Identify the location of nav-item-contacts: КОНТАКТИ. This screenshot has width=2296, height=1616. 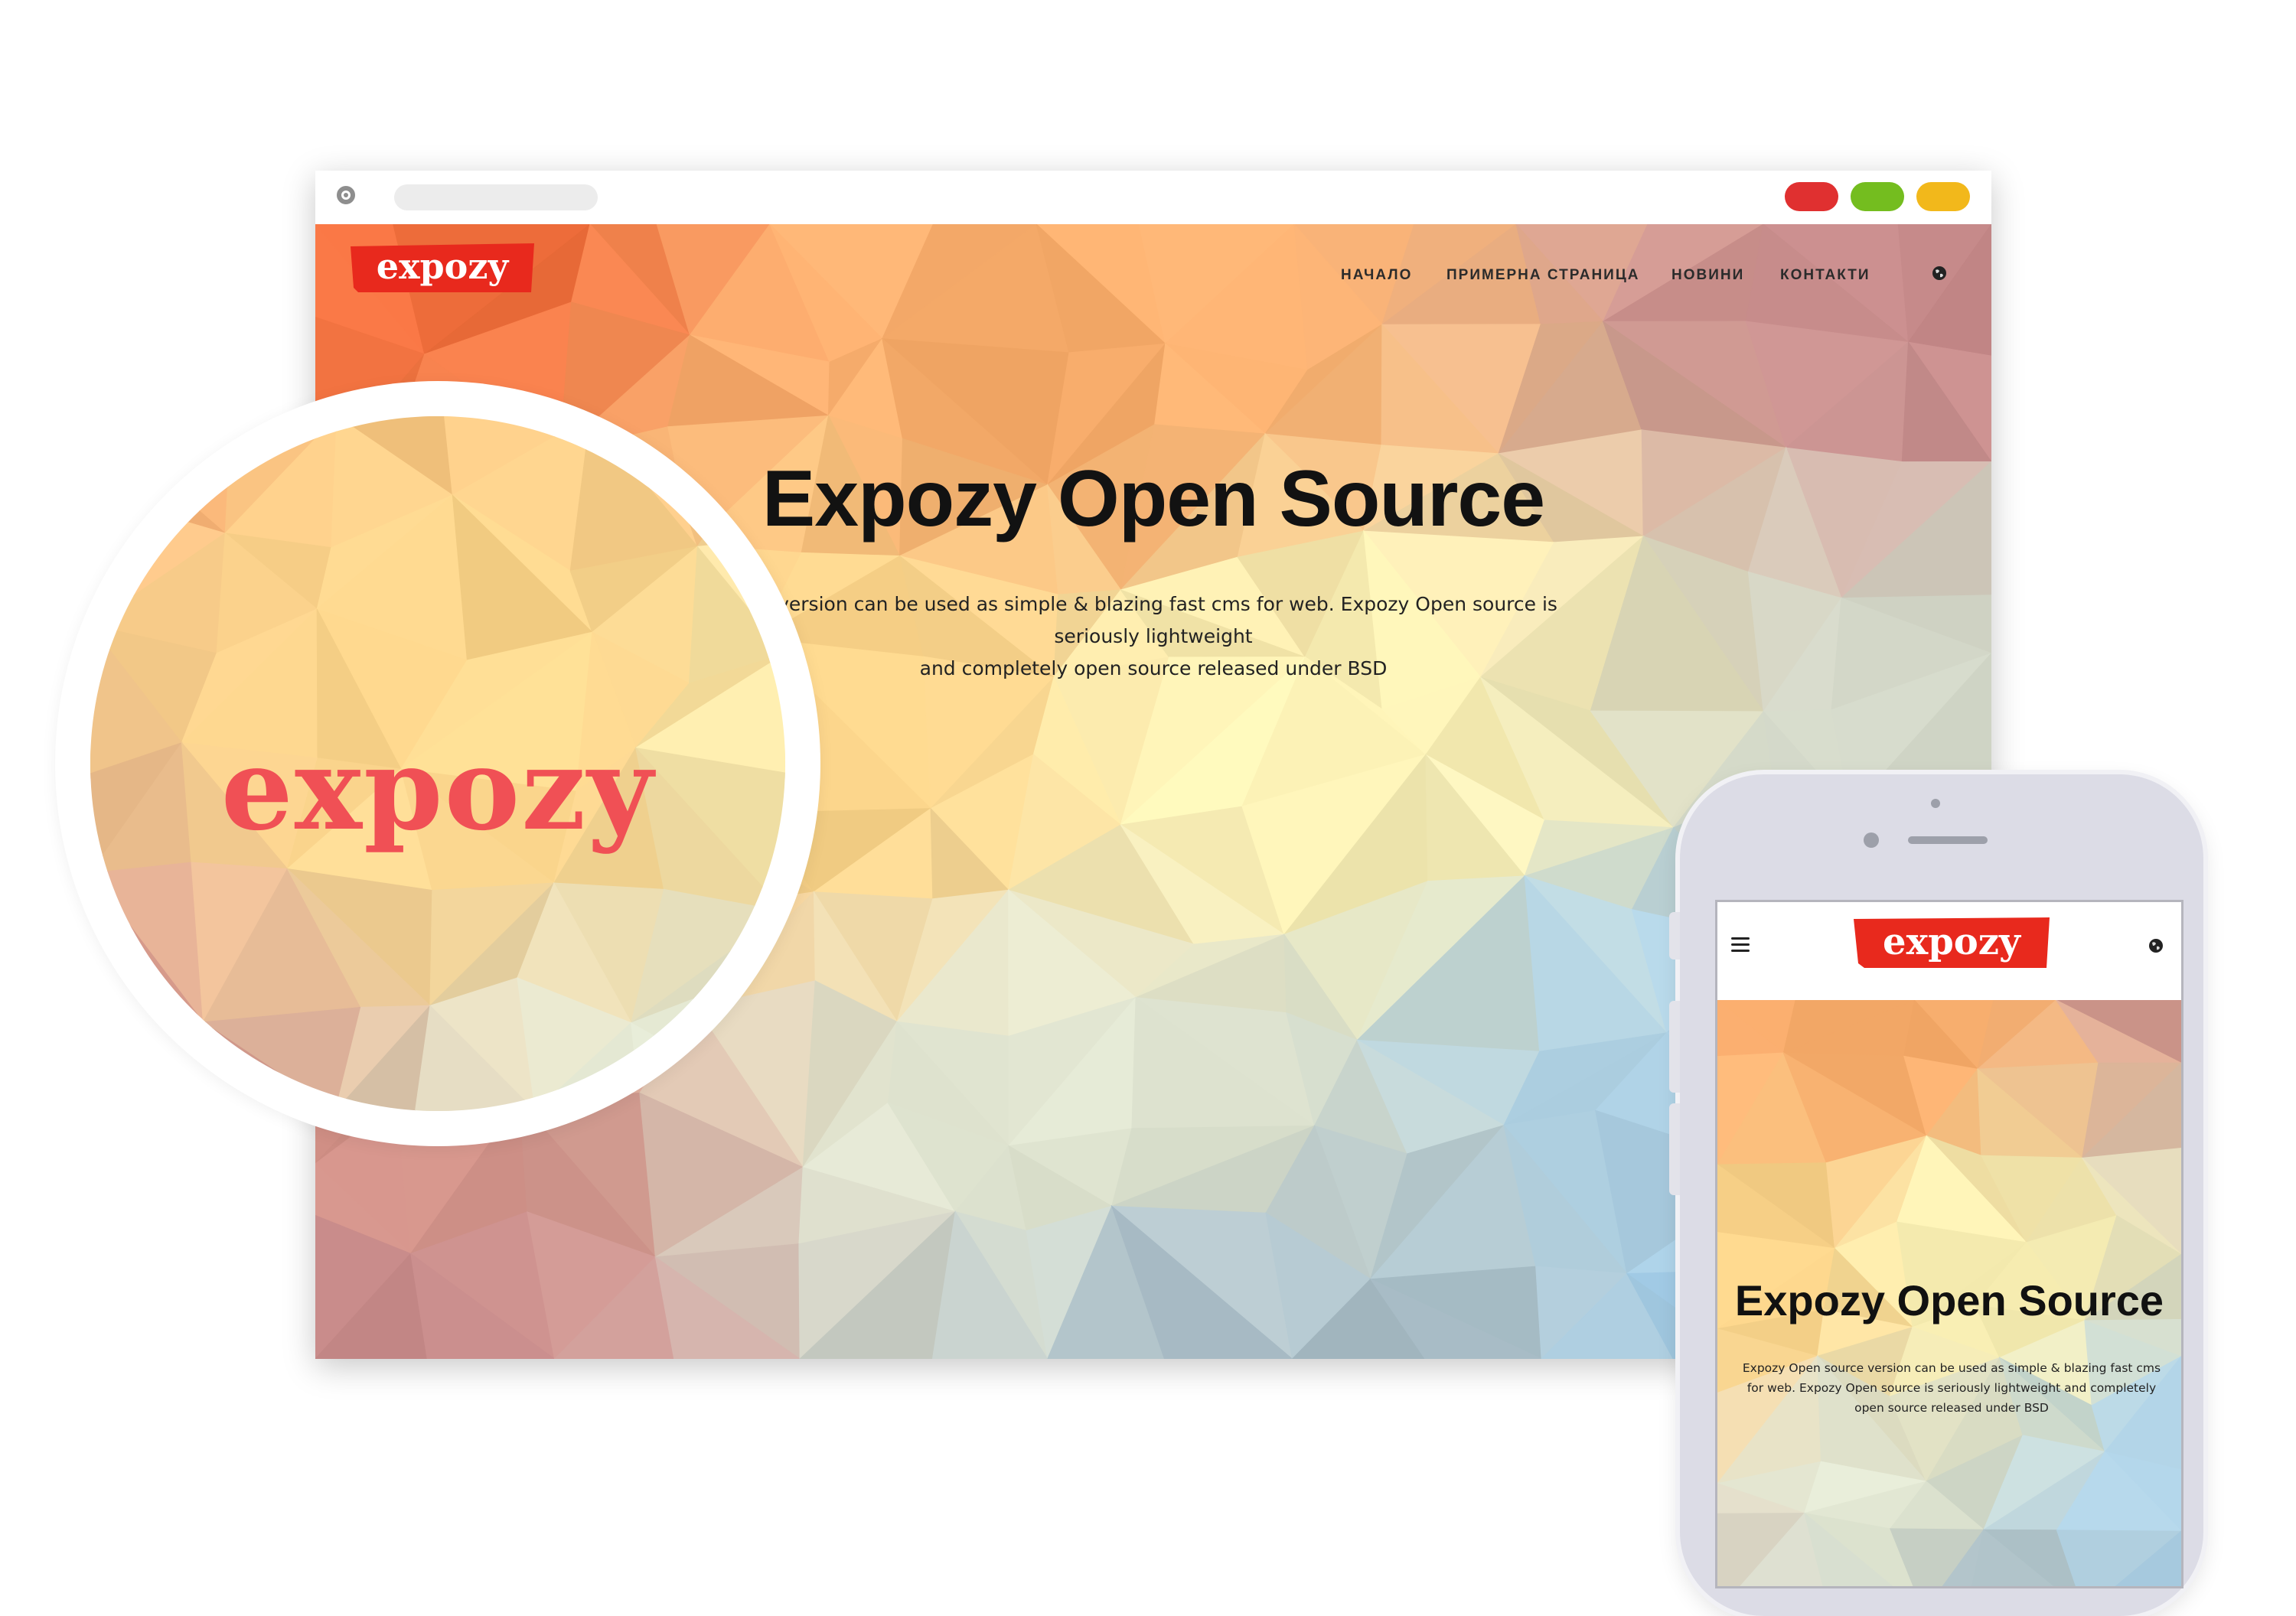
(1825, 275).